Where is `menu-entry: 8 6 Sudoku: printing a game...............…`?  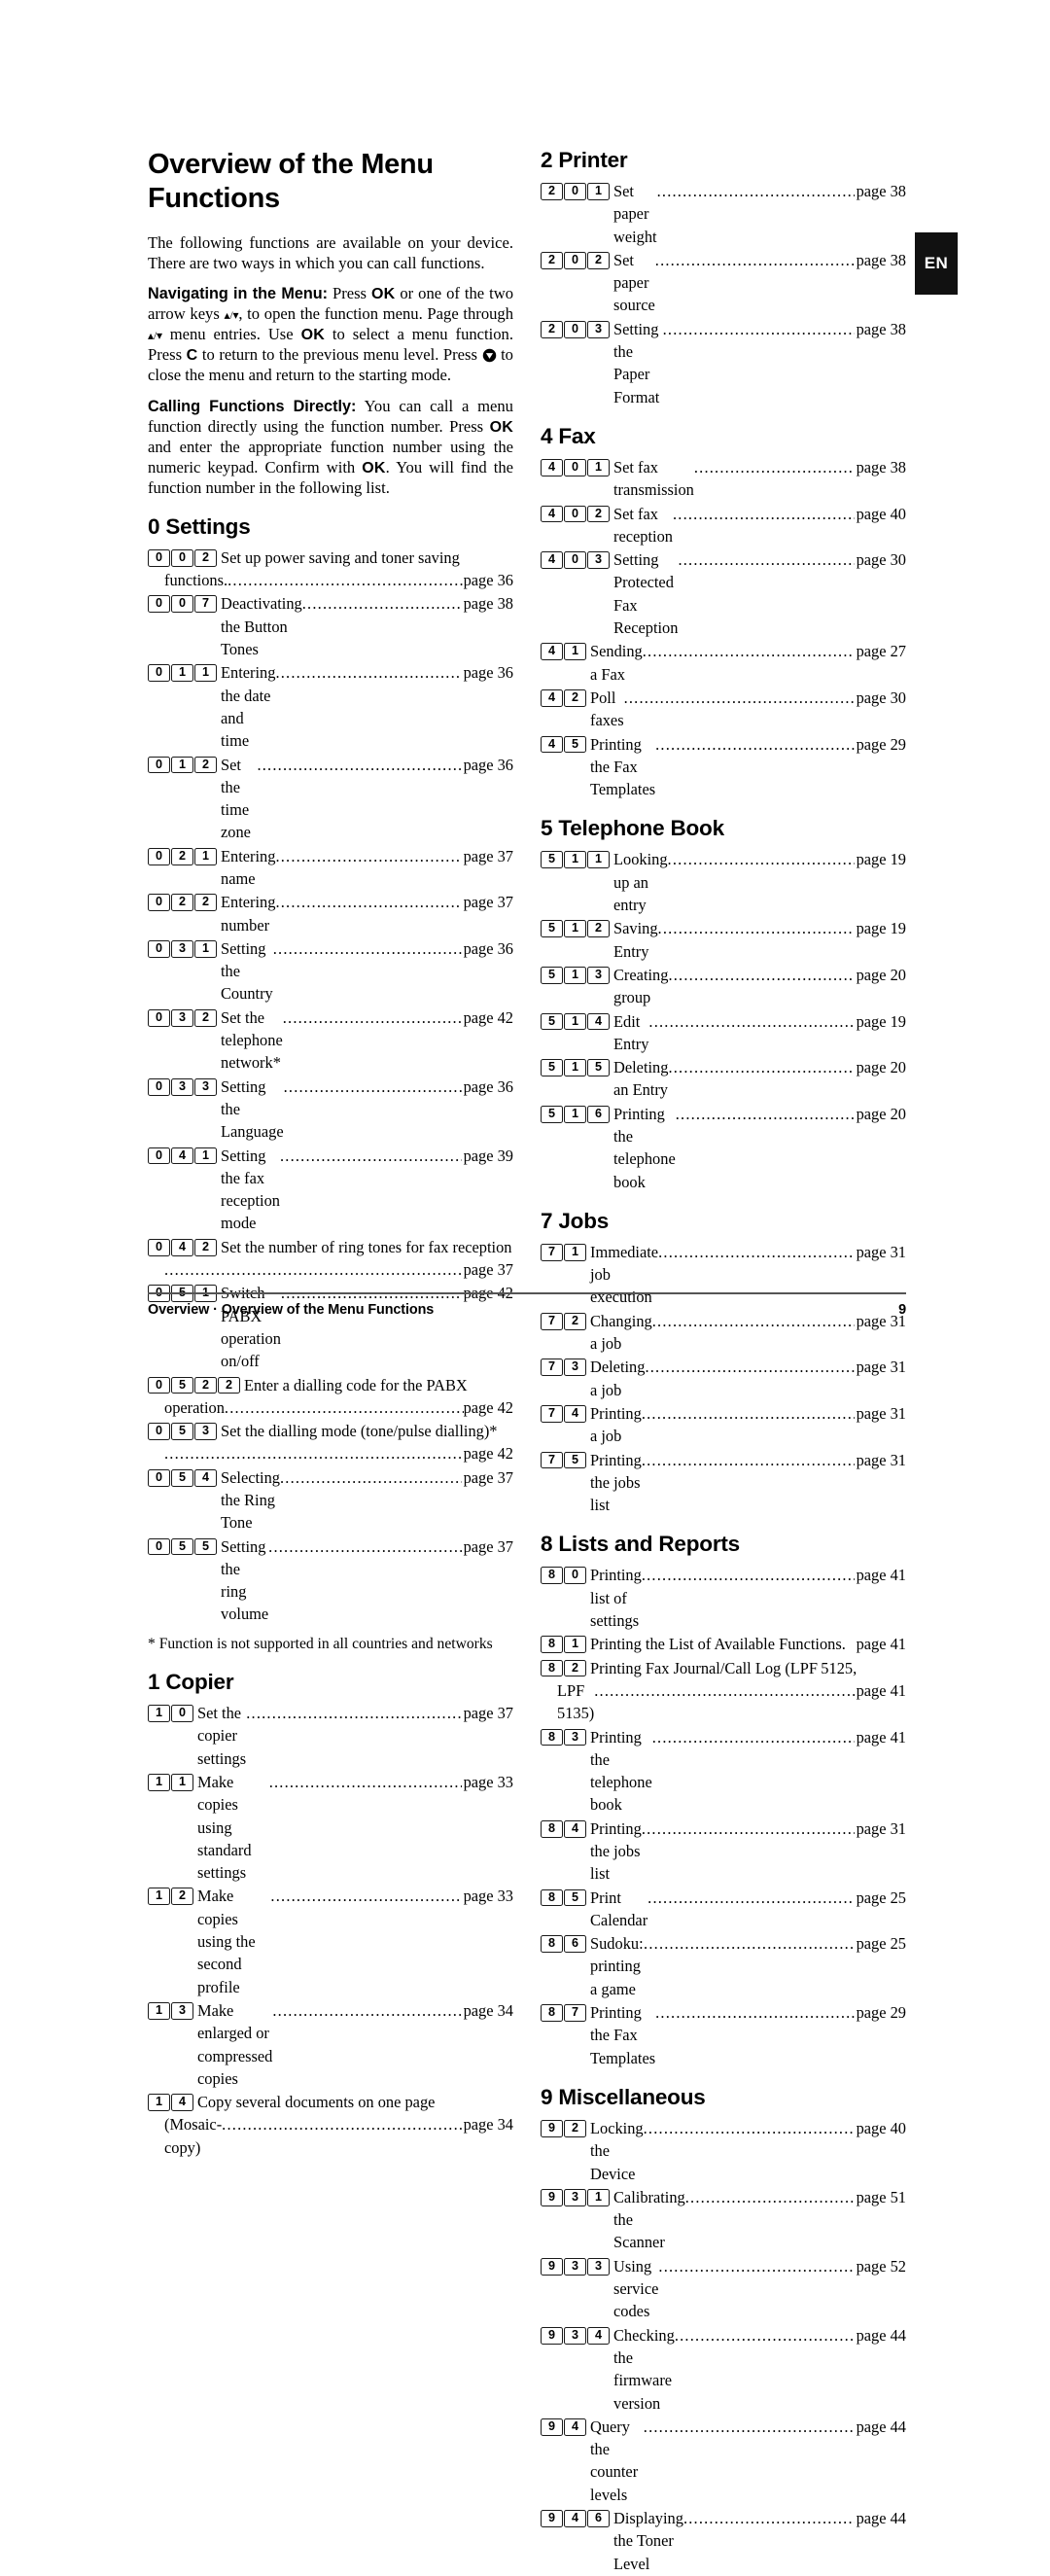
menu-entry: 8 6 Sudoku: printing a game...............… is located at coordinates (723, 1966).